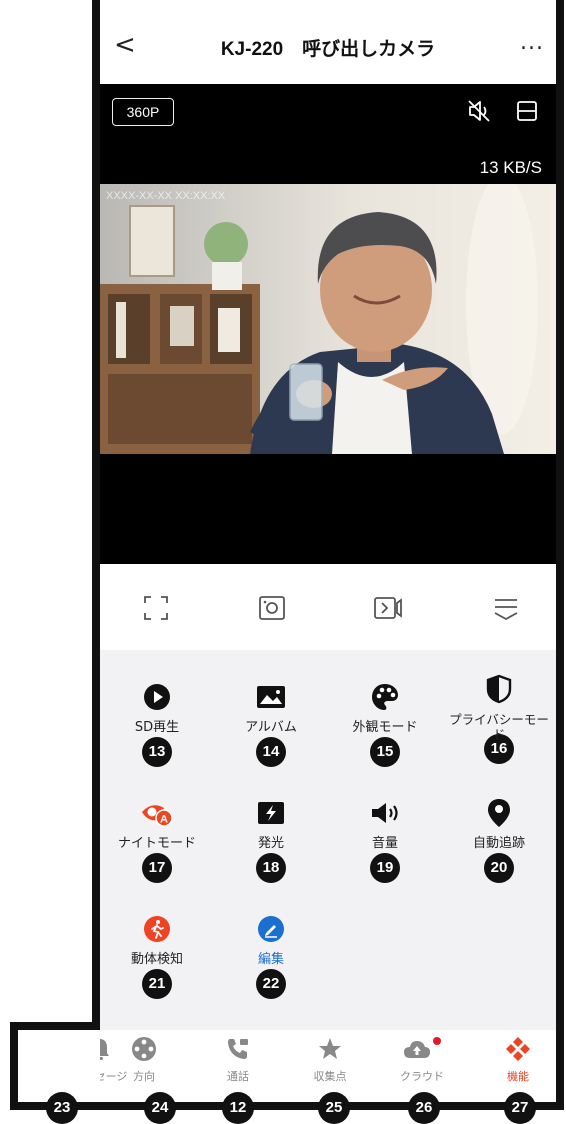 The width and height of the screenshot is (566, 1124). I want to click on callout-badge: 16, so click(499, 749).